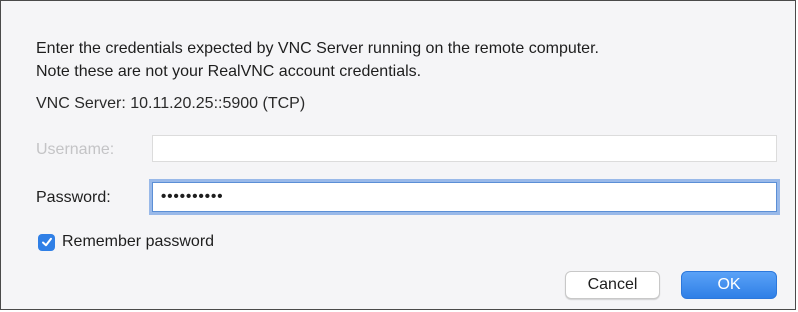 This screenshot has height=312, width=798. Describe the element at coordinates (171, 103) in the screenshot. I see `server-info: VNC Server: 10.11.20.25::5900 (TCP)` at that location.